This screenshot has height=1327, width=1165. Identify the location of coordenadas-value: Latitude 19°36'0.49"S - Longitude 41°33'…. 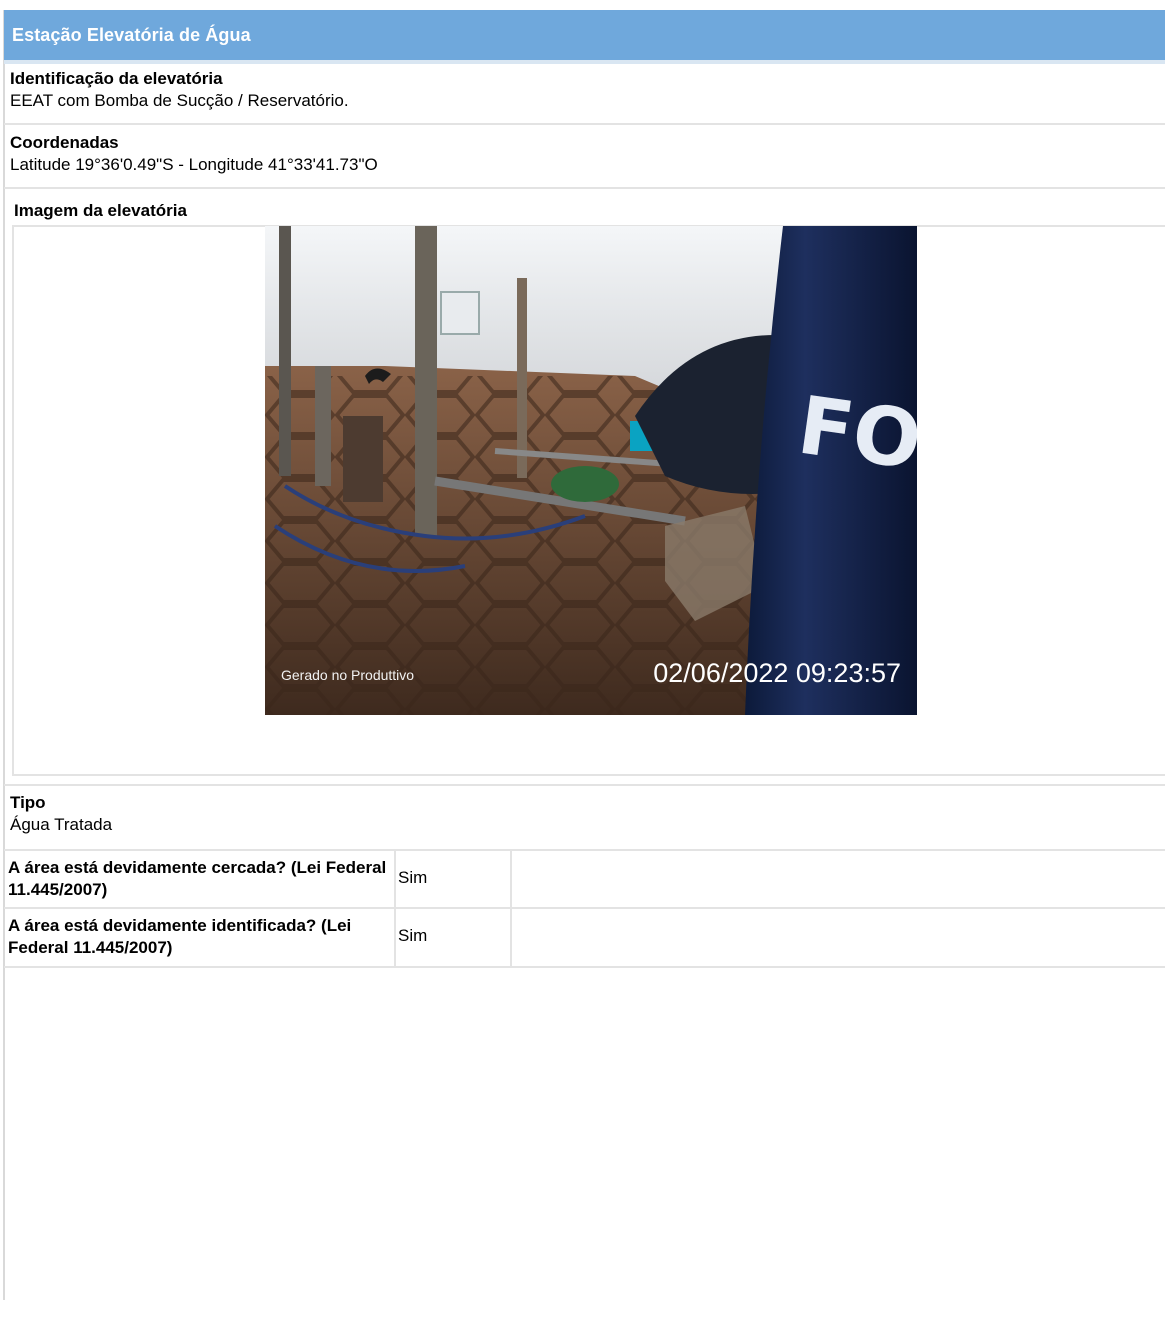
(194, 164).